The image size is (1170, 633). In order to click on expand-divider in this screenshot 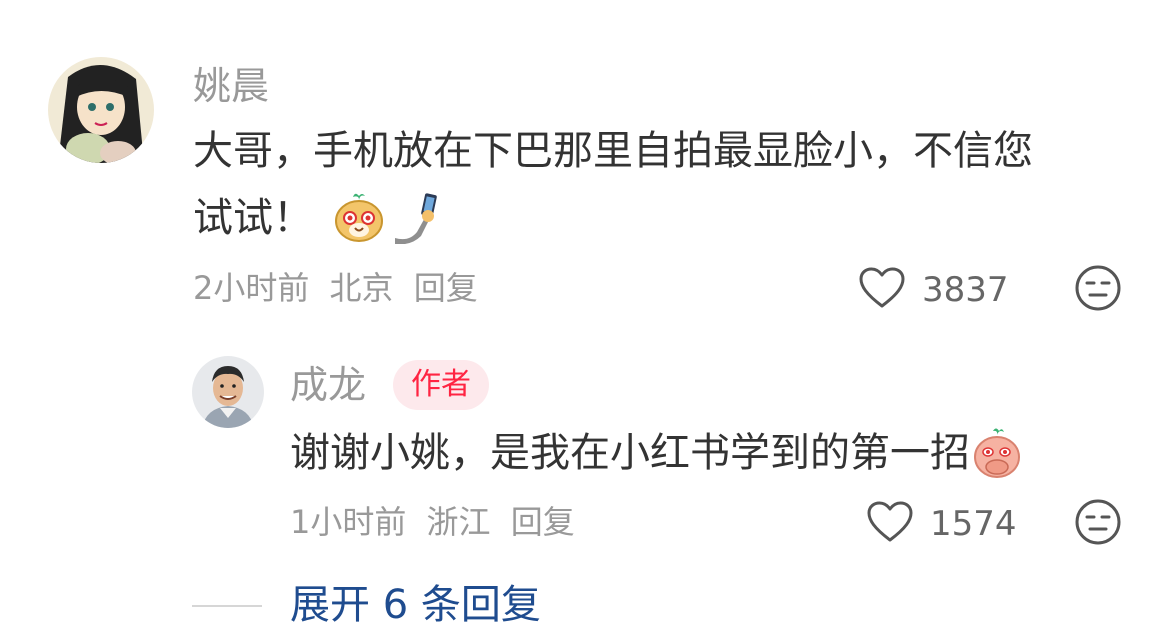, I will do `click(227, 606)`.